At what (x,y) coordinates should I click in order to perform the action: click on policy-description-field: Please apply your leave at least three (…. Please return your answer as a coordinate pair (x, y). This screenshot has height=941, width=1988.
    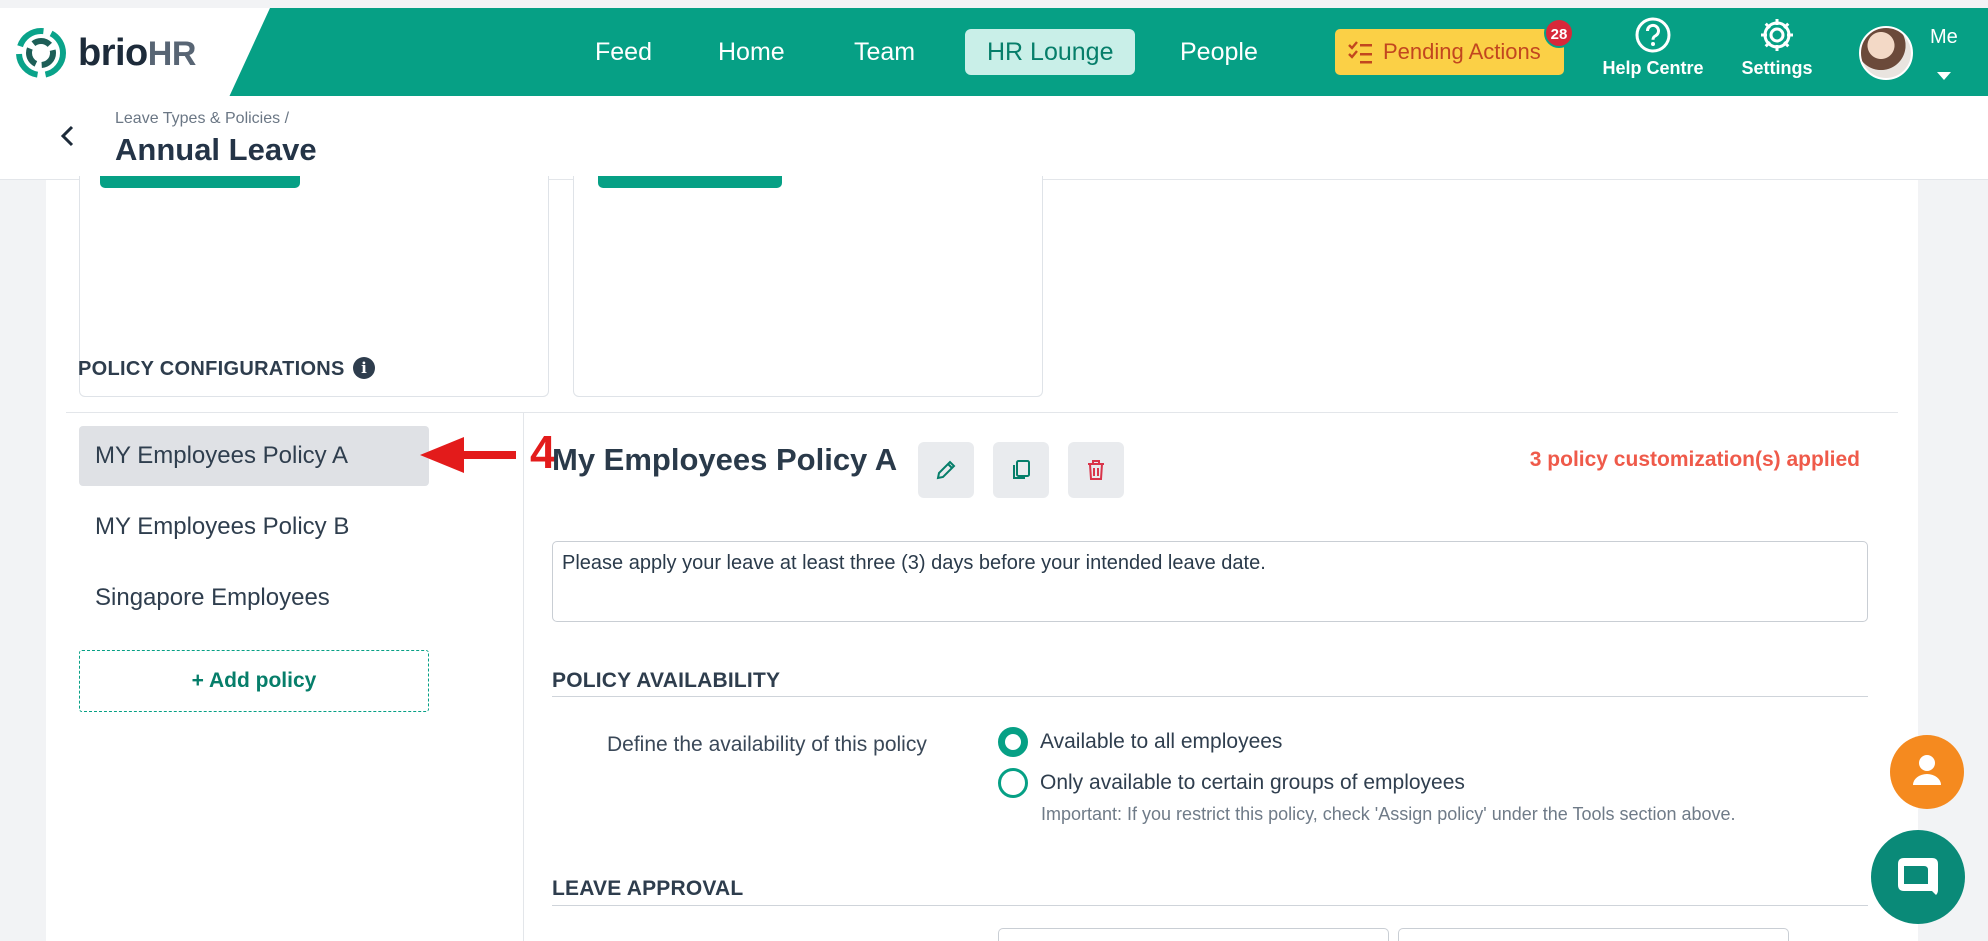
    Looking at the image, I should click on (1210, 581).